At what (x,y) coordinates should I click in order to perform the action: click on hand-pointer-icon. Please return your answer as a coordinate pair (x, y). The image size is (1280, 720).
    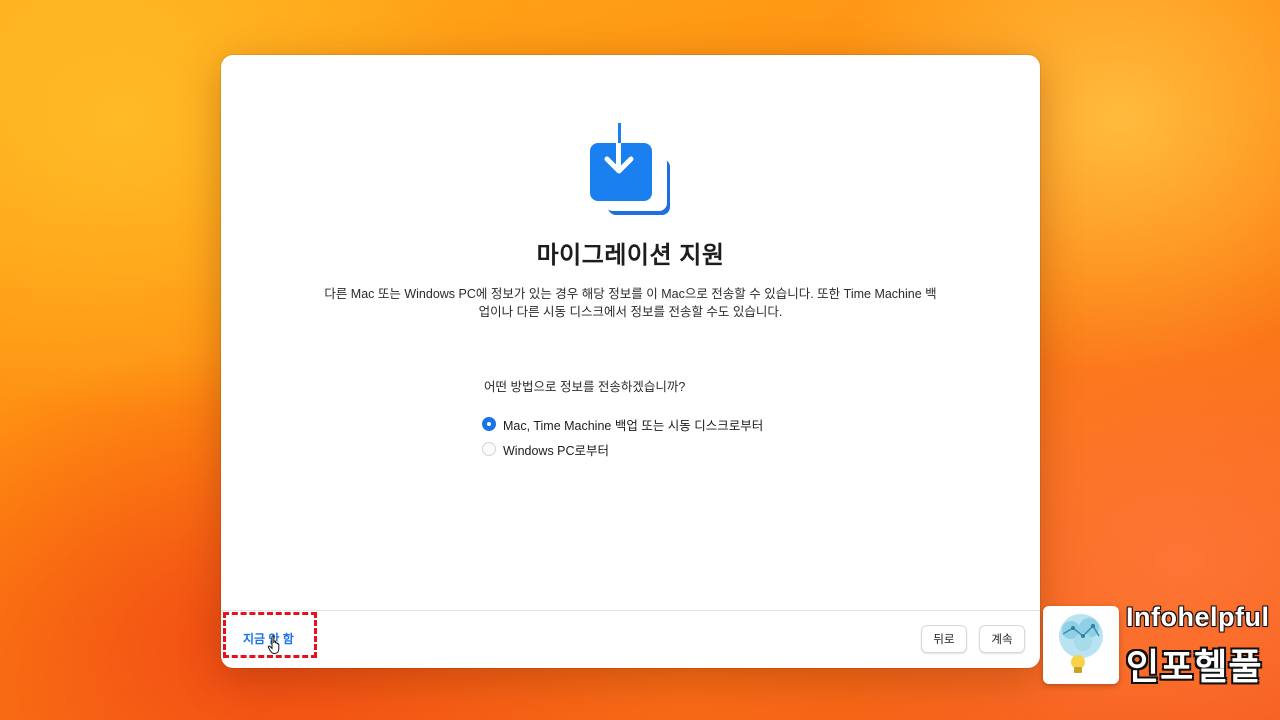
    Looking at the image, I should click on (273, 645).